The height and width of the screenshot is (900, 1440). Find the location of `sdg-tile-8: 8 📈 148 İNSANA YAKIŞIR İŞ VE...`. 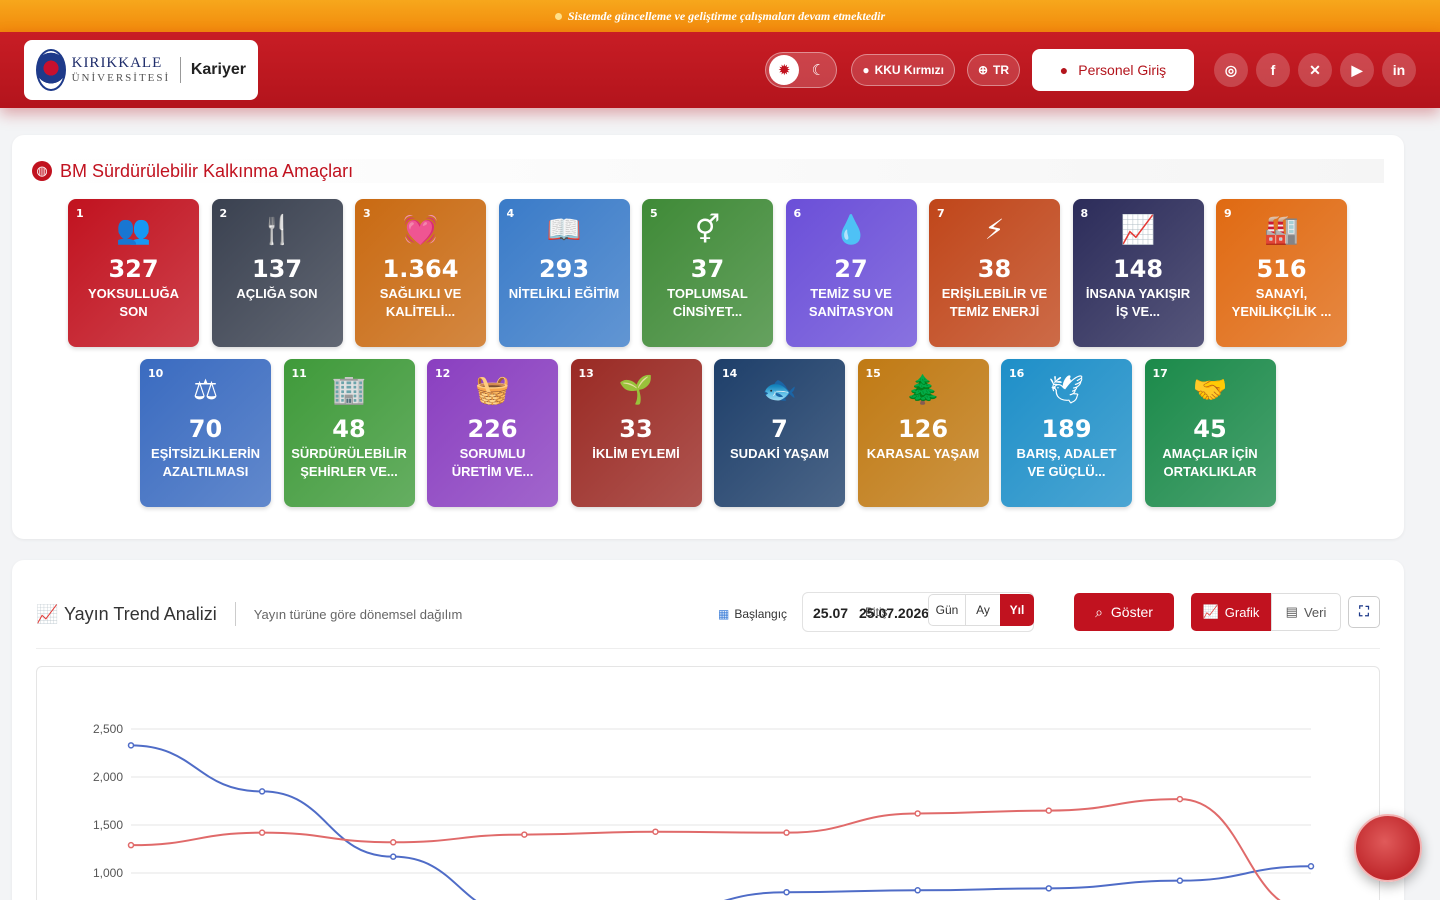

sdg-tile-8: 8 📈 148 İNSANA YAKIŞIR İŞ VE... is located at coordinates (1138, 273).